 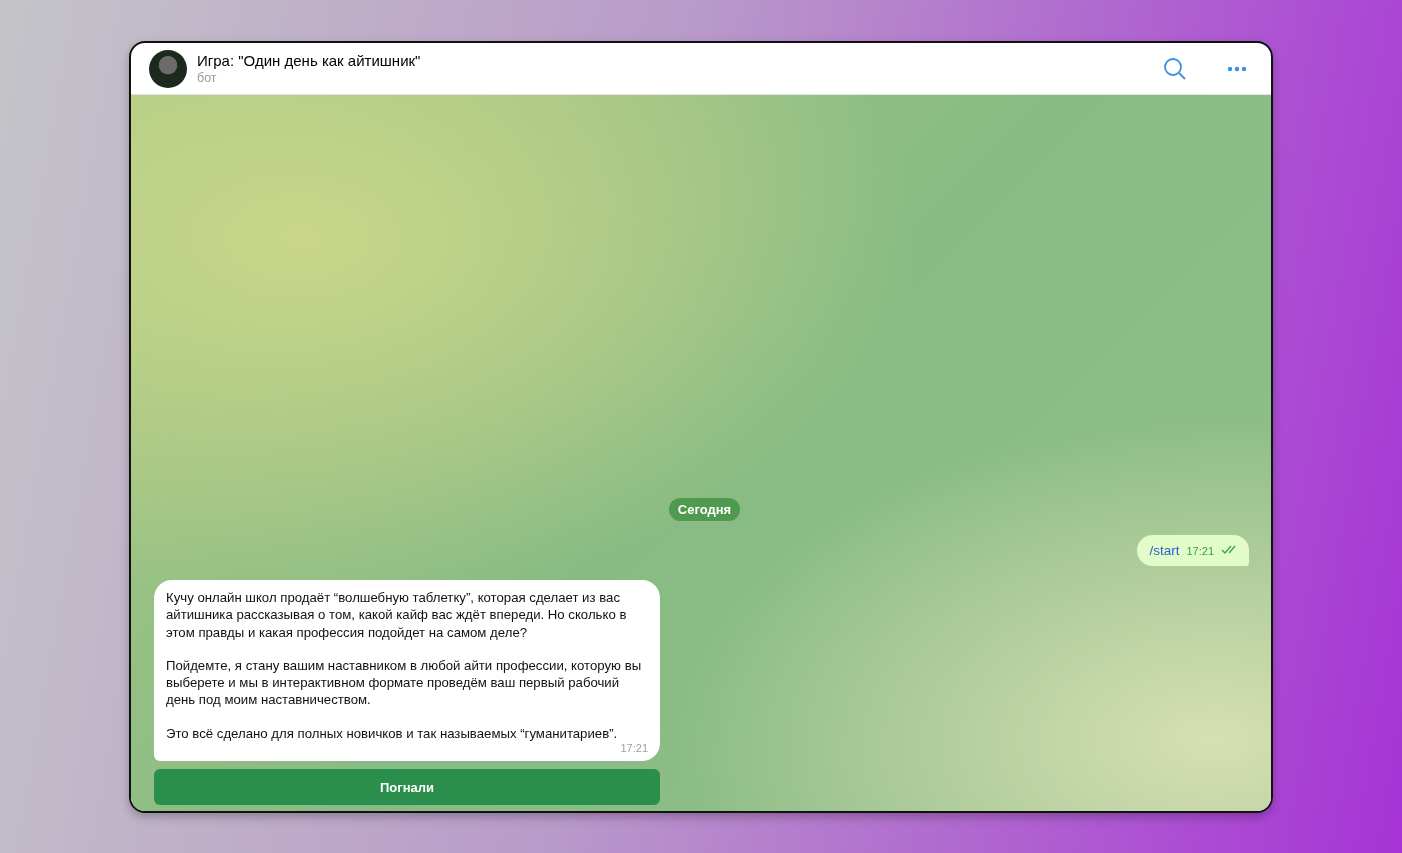 I want to click on more-icon, so click(x=1237, y=68).